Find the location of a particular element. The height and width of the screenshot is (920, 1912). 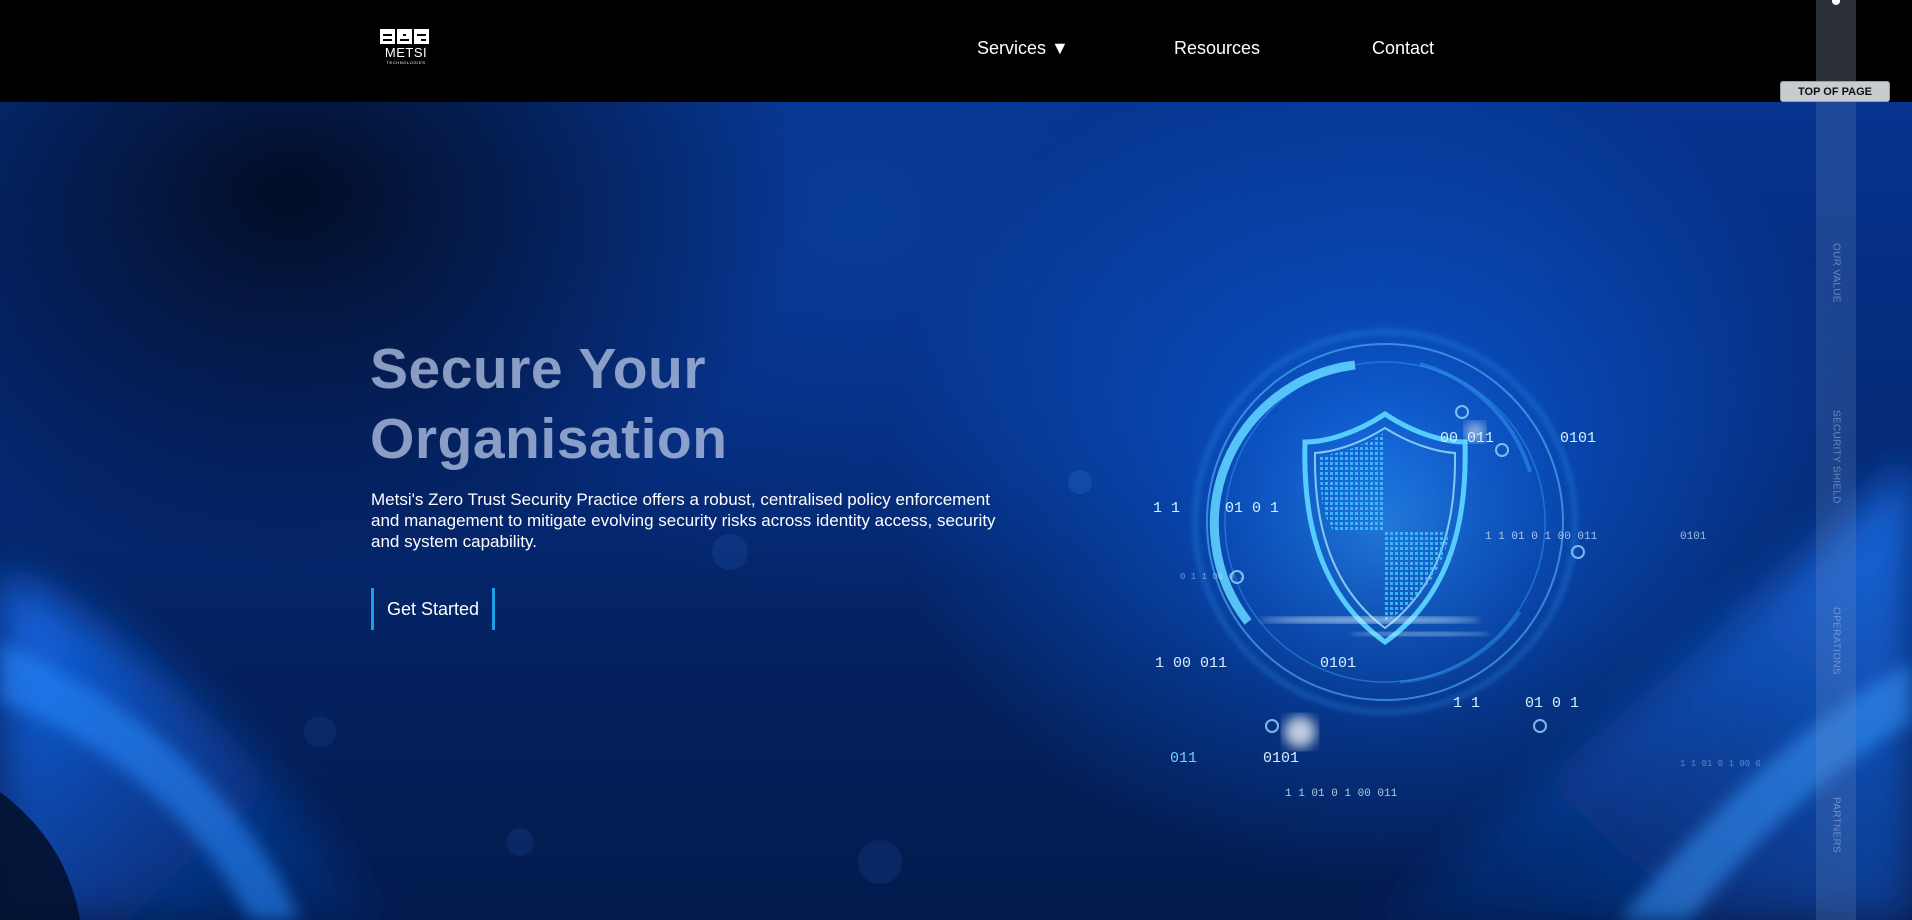

rail-item-label: Operations is located at coordinates (1836, 641).